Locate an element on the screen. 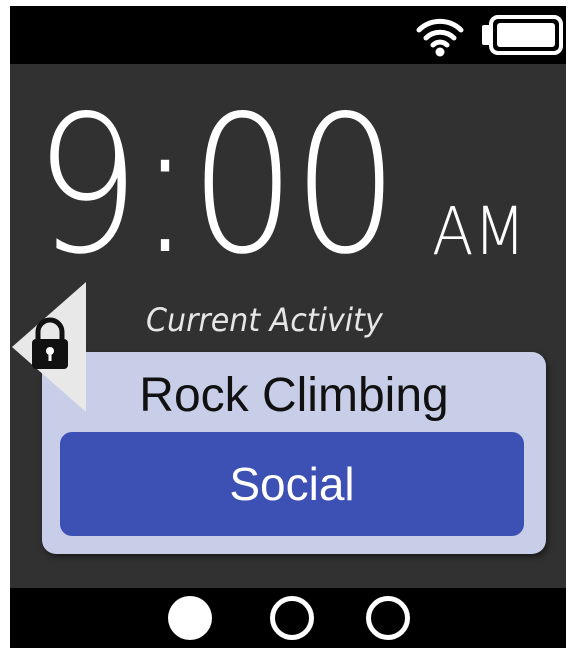 The width and height of the screenshot is (574, 648). activity-heading: Current Activity is located at coordinates (264, 320).